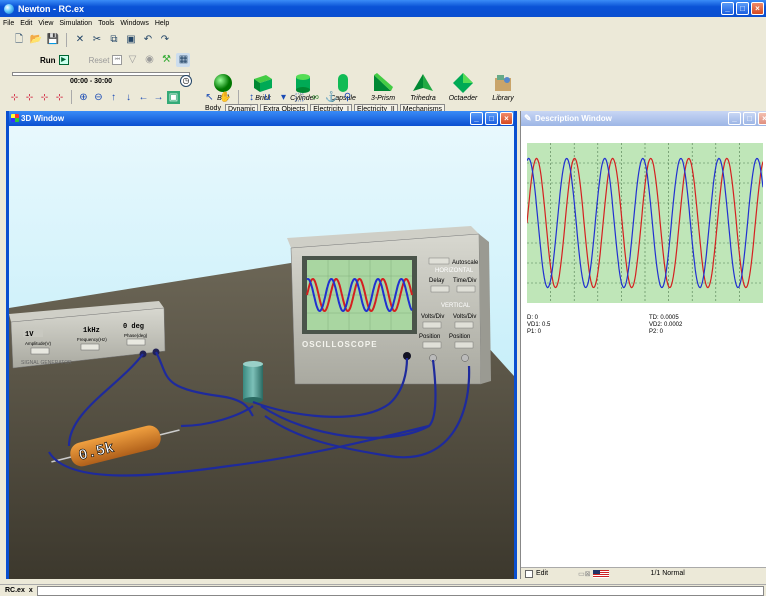 The height and width of the screenshot is (596, 766). What do you see at coordinates (101, 74) in the screenshot?
I see `time-slider` at bounding box center [101, 74].